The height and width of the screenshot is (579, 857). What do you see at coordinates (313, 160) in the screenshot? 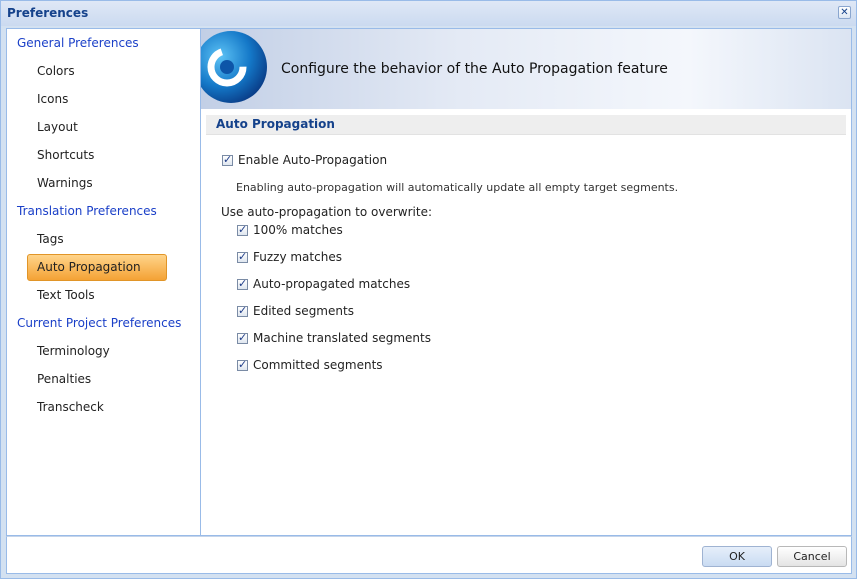
I see `enable-auto-propagation-label: Enable Auto-Propagation` at bounding box center [313, 160].